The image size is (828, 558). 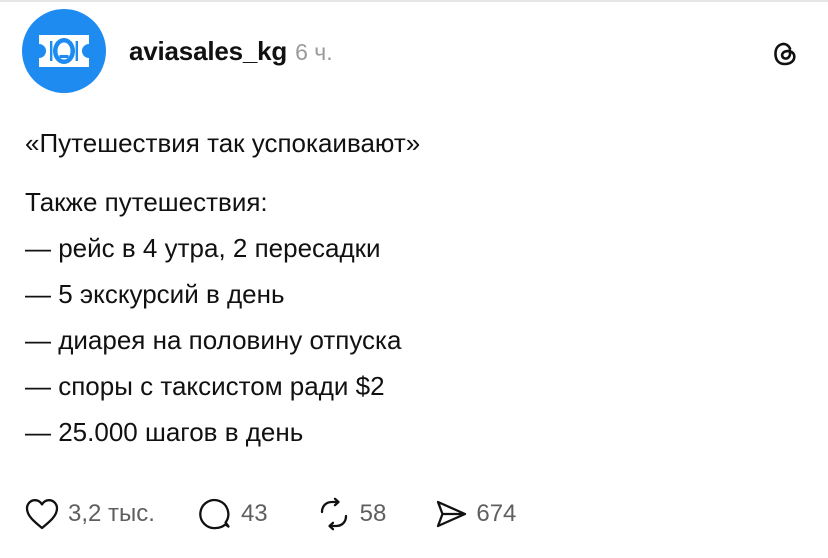 What do you see at coordinates (785, 54) in the screenshot?
I see `threads-logo-icon` at bounding box center [785, 54].